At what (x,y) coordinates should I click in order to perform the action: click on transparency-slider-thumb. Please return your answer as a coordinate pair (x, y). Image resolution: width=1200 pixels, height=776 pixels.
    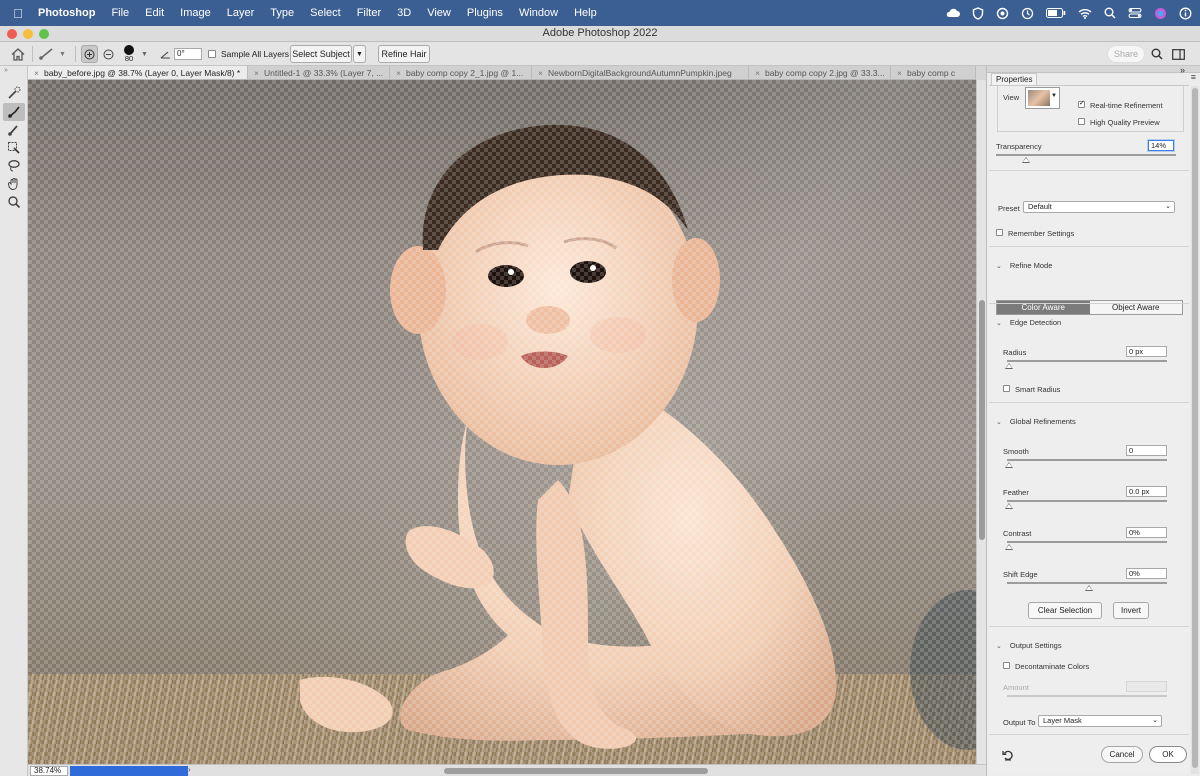
    Looking at the image, I should click on (1026, 160).